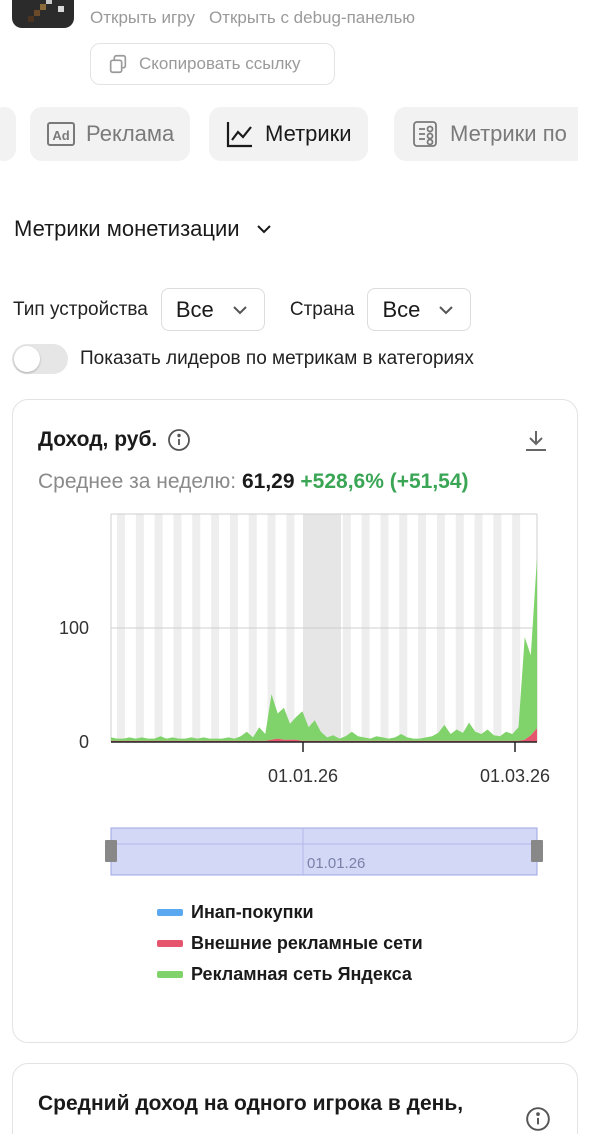 Image resolution: width=590 pixels, height=1134 pixels. Describe the element at coordinates (252, 912) in the screenshot. I see `legend-label: Инап-покупки` at that location.